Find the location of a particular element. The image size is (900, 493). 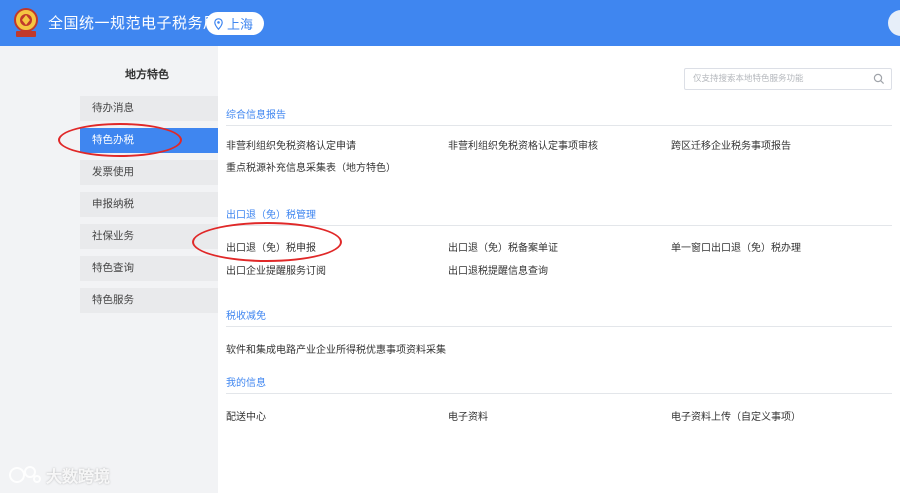

section-title: 综合信息报告 is located at coordinates (559, 116).